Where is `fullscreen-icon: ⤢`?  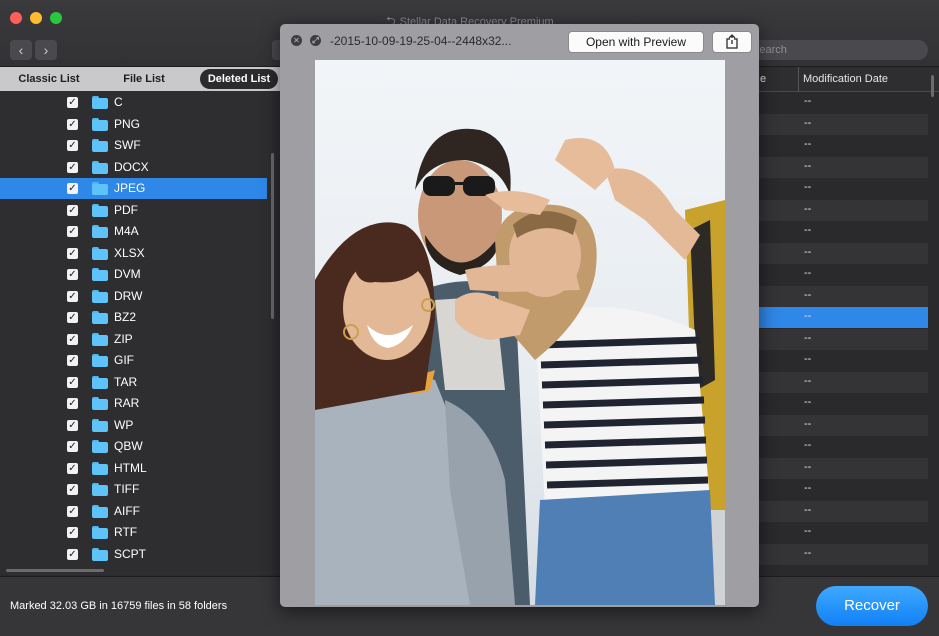 fullscreen-icon: ⤢ is located at coordinates (315, 40).